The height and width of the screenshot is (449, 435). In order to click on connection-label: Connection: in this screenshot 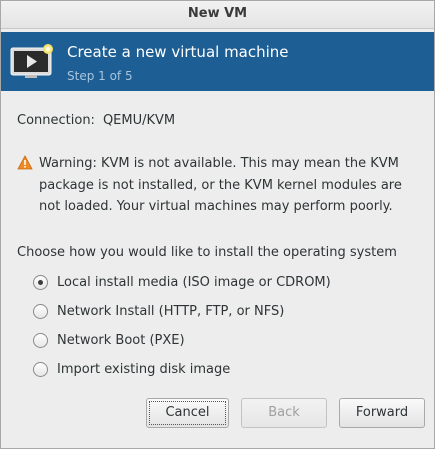, I will do `click(56, 120)`.